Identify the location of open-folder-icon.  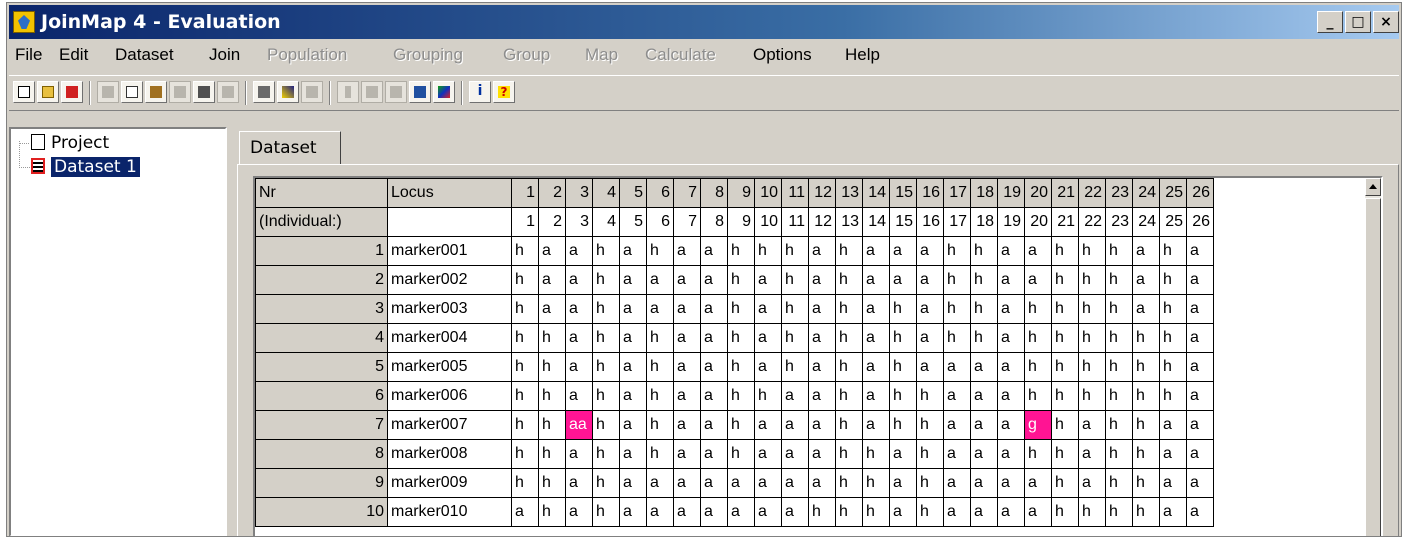
(48, 92).